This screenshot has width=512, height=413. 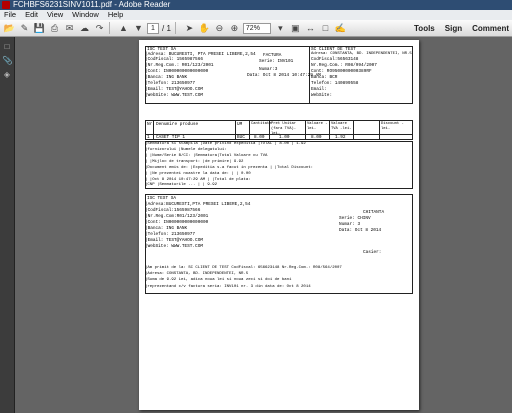 I want to click on menu-help: Help, so click(x=115, y=15).